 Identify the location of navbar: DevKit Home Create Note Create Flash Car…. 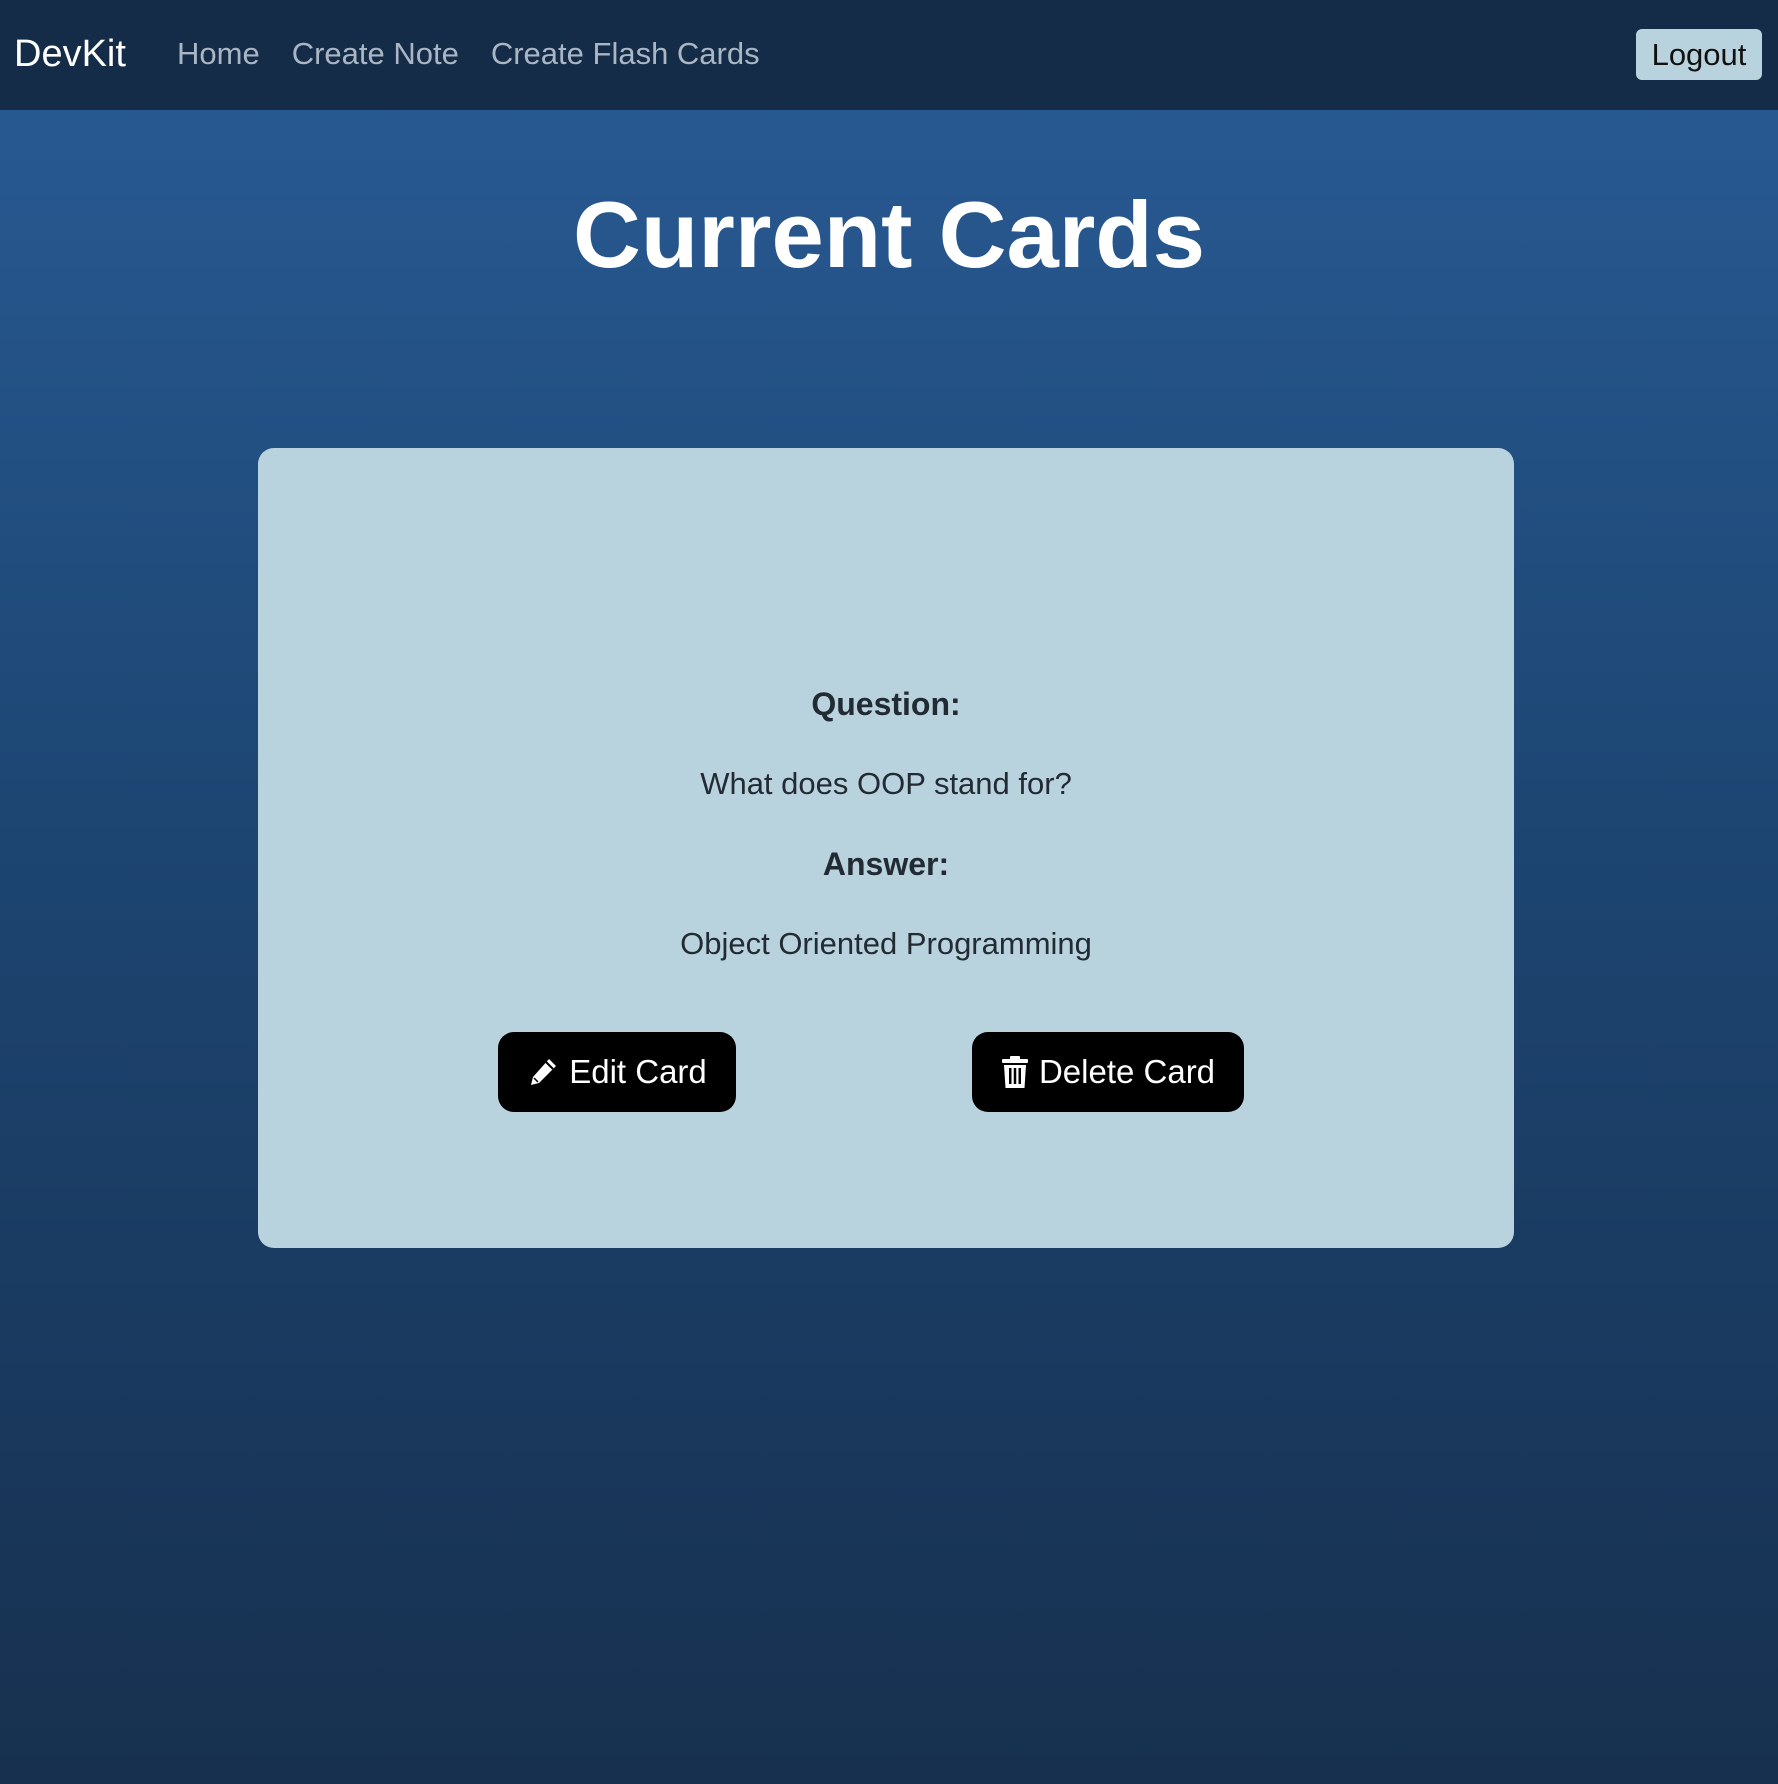
(889, 55).